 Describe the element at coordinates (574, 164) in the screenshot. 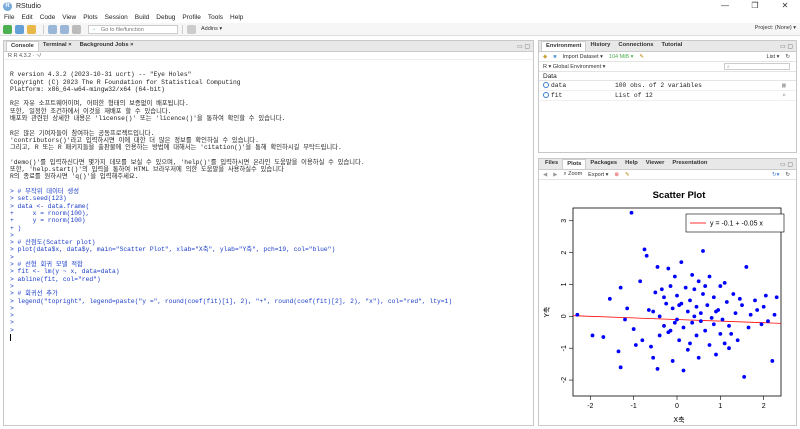

I see `tab-plots: Plots` at that location.